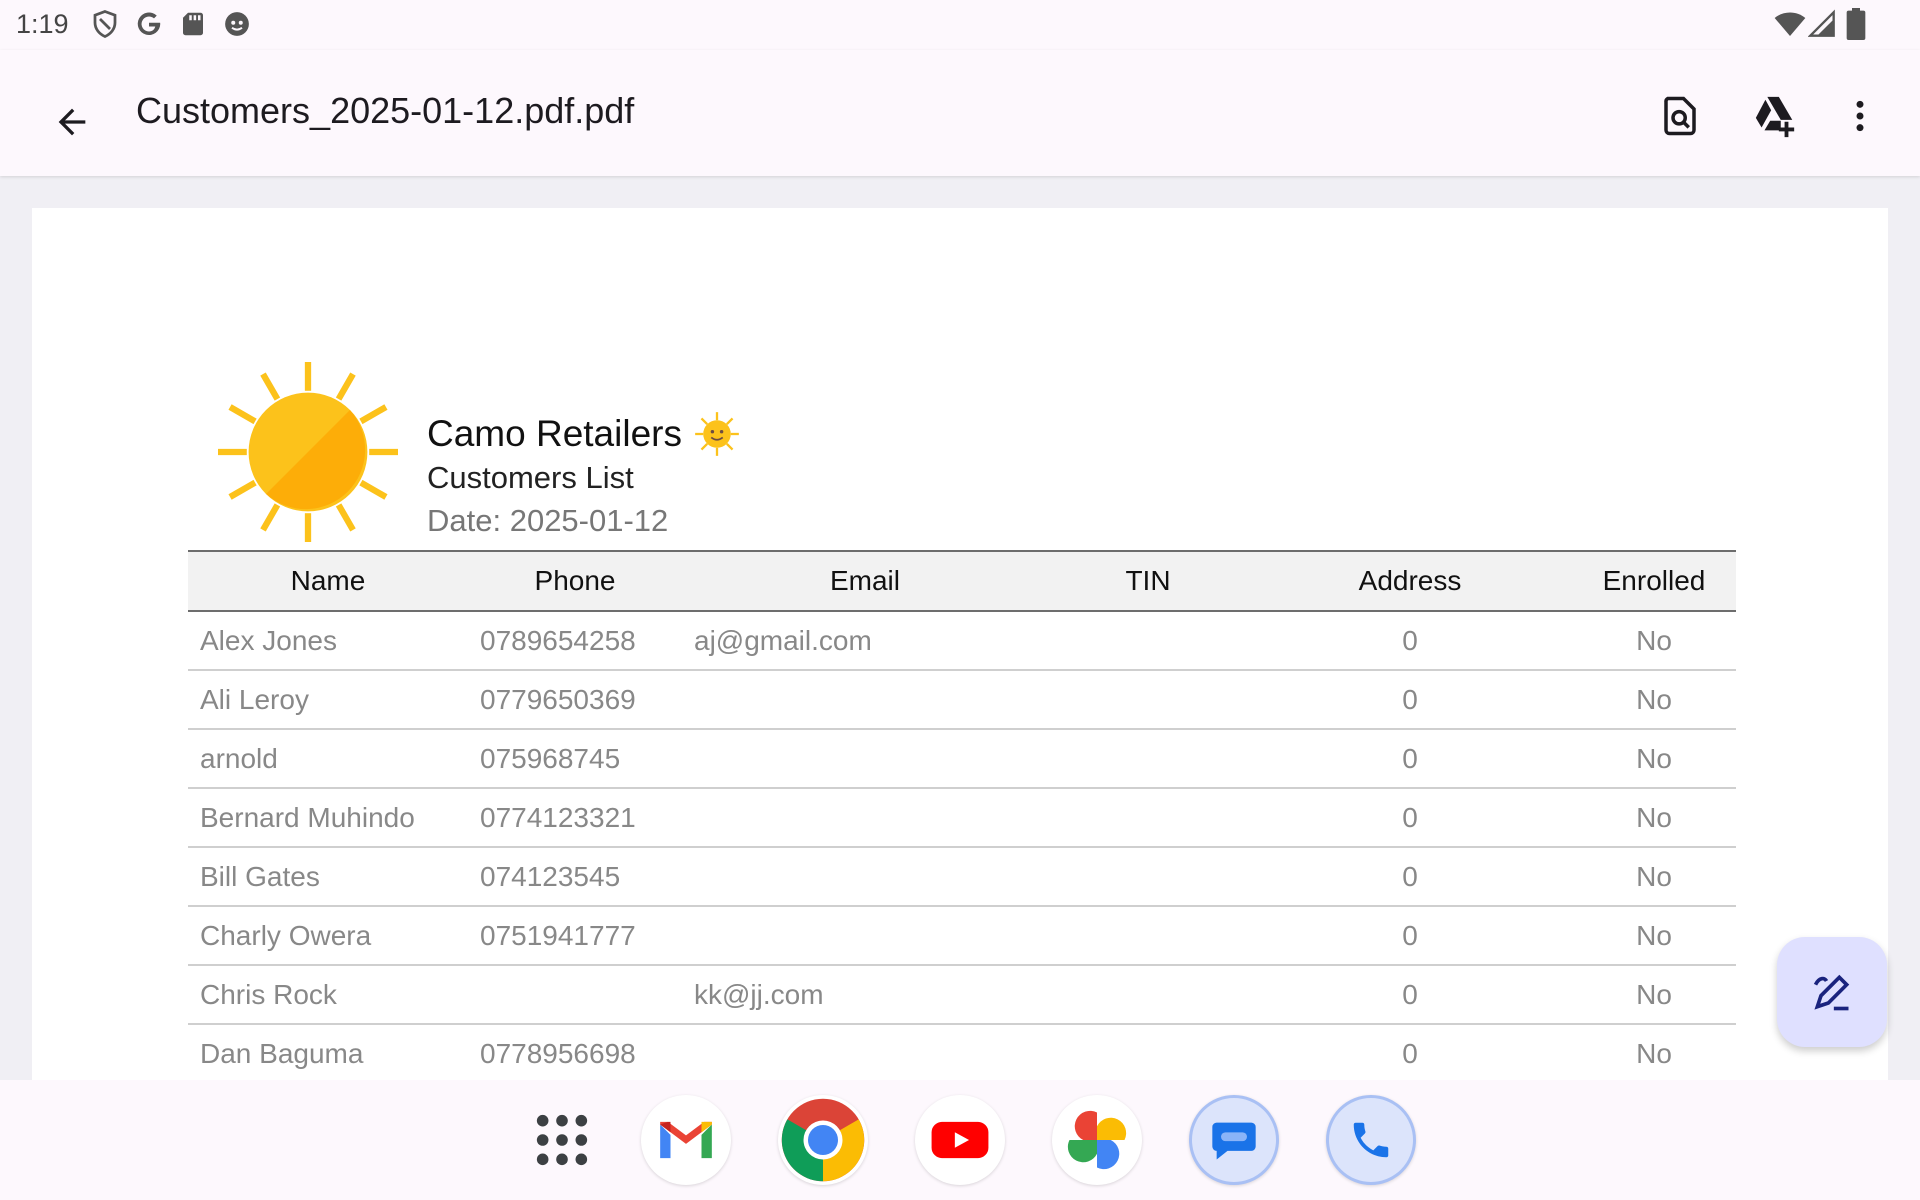 This screenshot has width=1920, height=1200. I want to click on battery-icon, so click(1856, 24).